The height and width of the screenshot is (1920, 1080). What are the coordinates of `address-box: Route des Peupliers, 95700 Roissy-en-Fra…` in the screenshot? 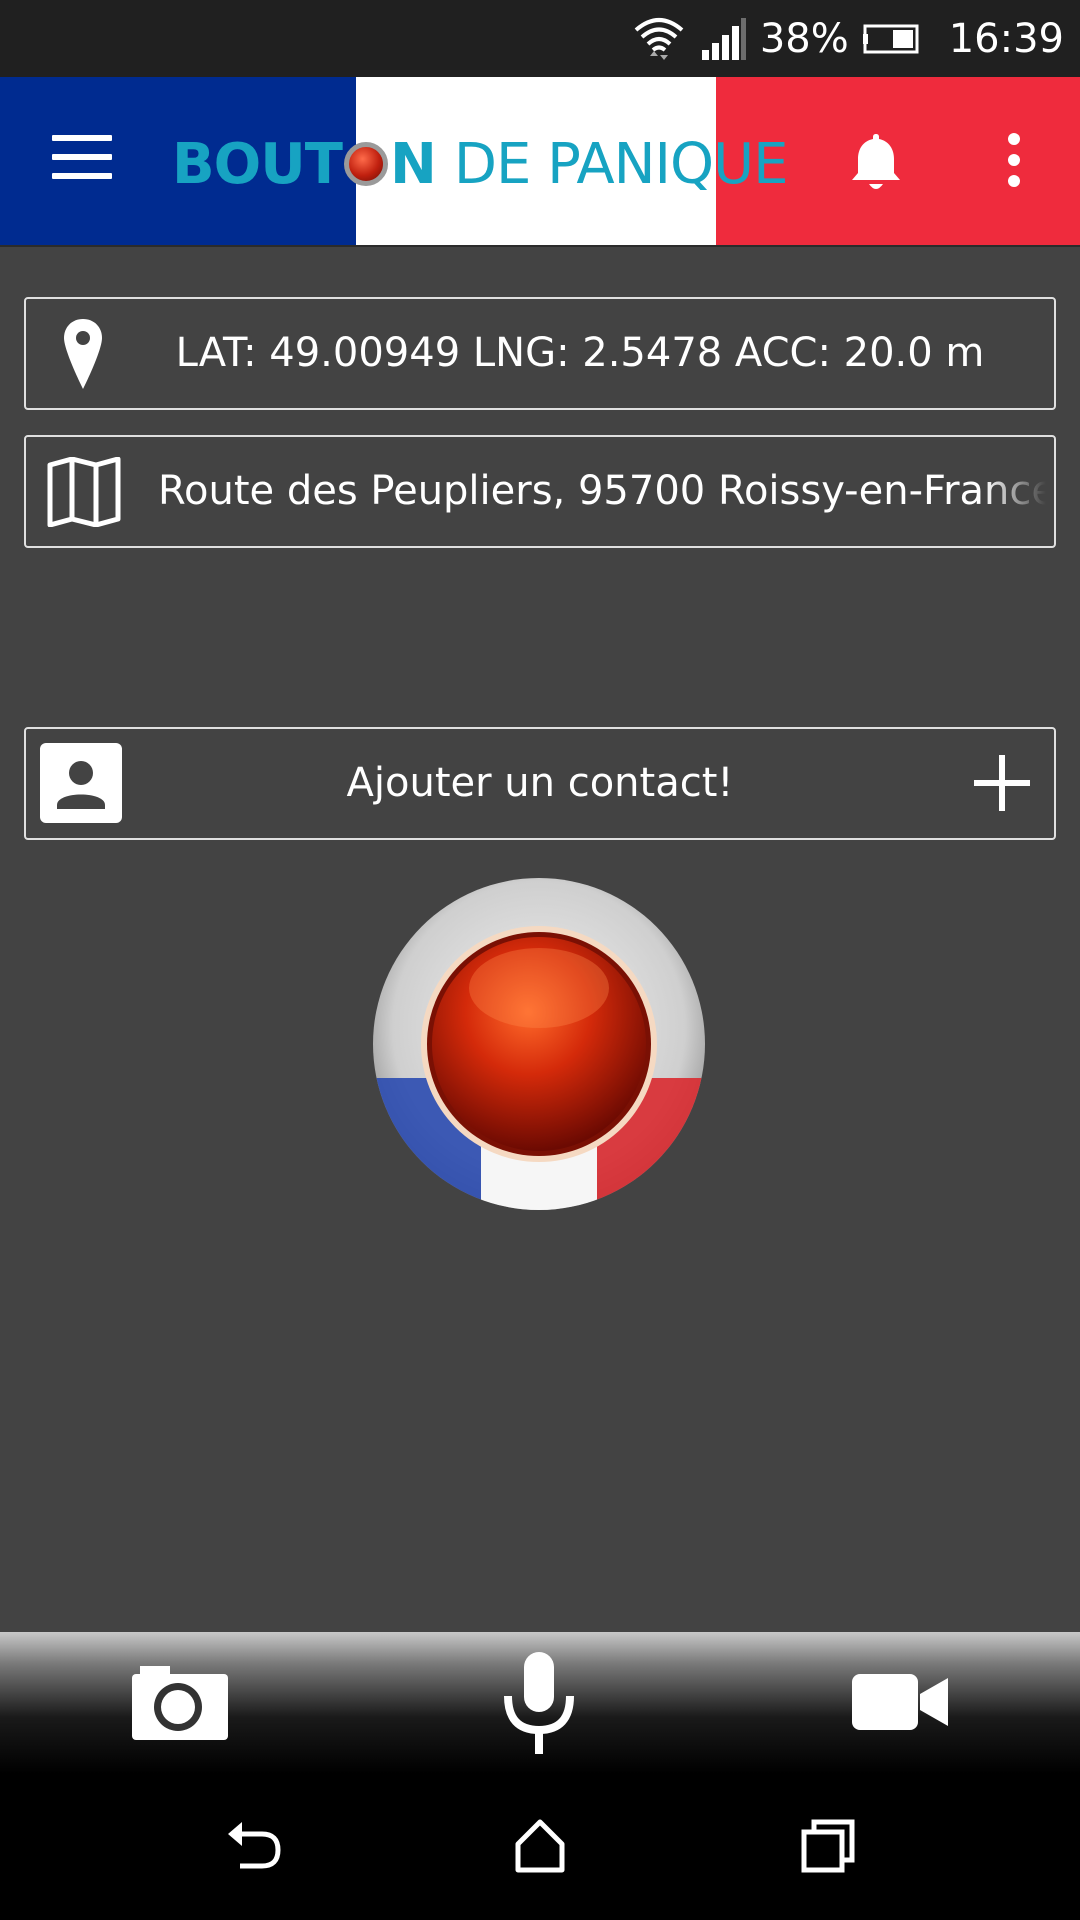 It's located at (540, 491).